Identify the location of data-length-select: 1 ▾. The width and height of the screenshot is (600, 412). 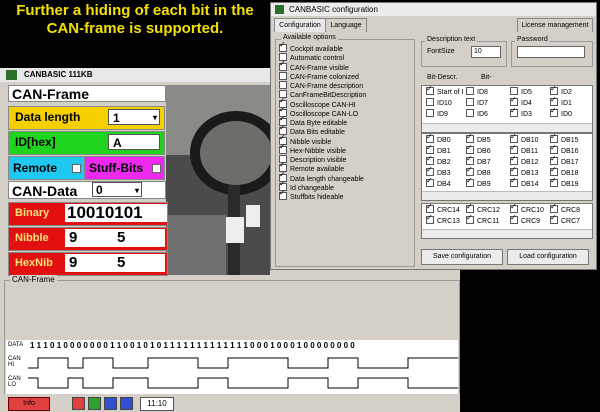
(134, 117).